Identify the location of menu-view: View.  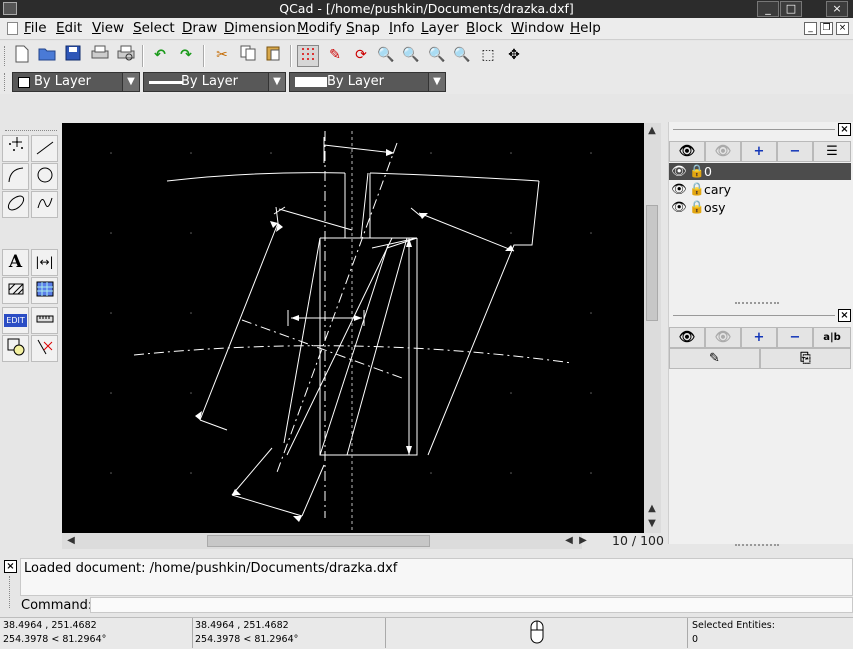
(108, 28).